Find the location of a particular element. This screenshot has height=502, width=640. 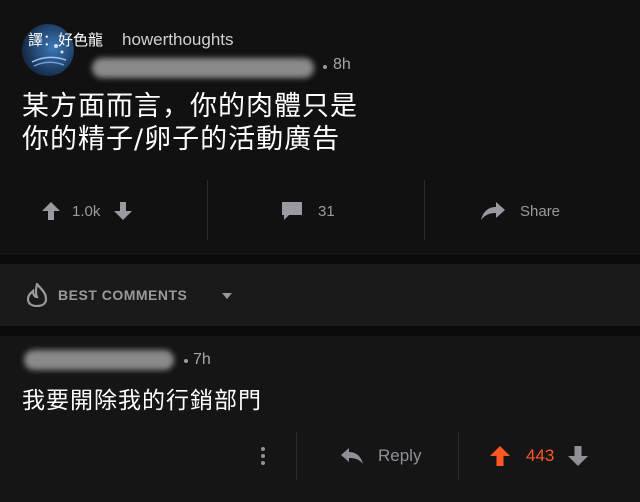

reply-arrow-icon is located at coordinates (352, 456).